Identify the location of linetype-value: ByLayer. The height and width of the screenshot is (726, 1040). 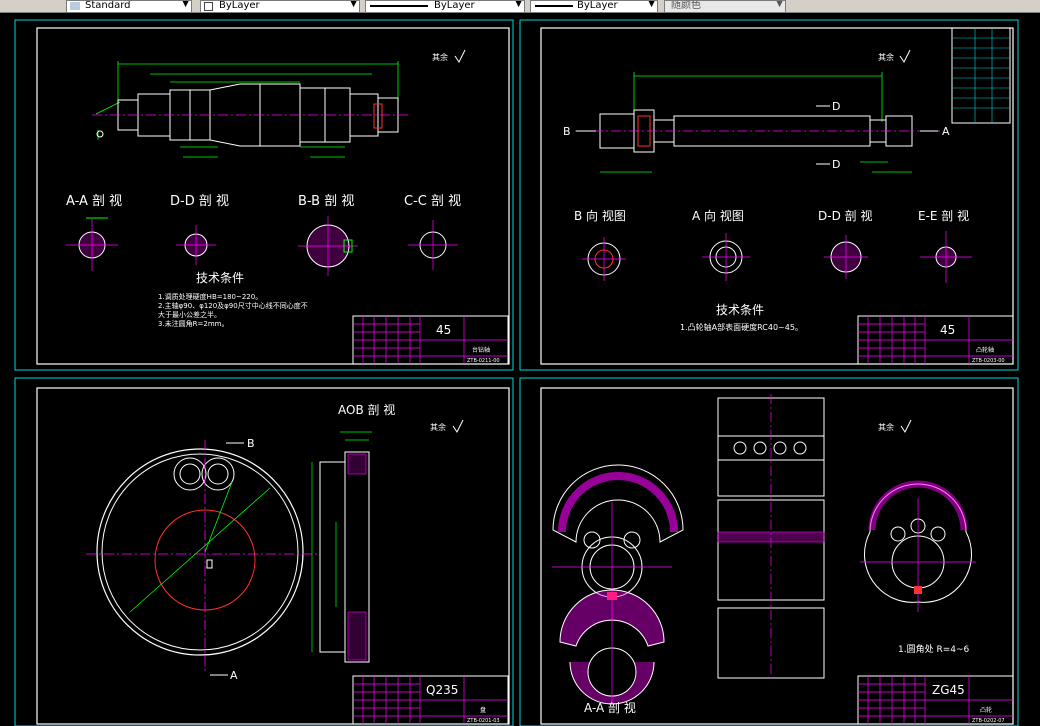
(454, 5).